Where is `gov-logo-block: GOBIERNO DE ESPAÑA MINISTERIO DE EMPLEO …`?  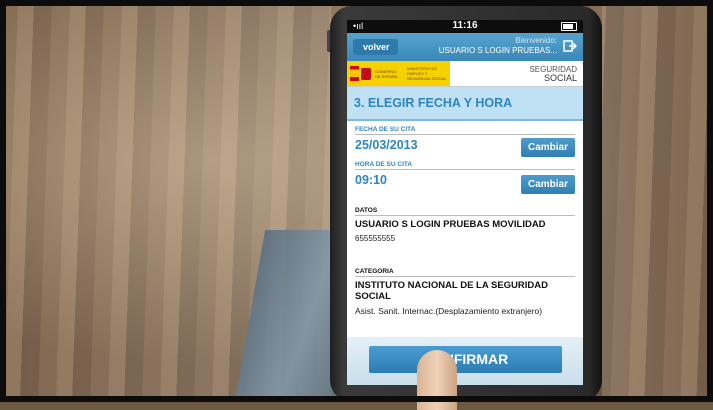 gov-logo-block: GOBIERNO DE ESPAÑA MINISTERIO DE EMPLEO … is located at coordinates (398, 73).